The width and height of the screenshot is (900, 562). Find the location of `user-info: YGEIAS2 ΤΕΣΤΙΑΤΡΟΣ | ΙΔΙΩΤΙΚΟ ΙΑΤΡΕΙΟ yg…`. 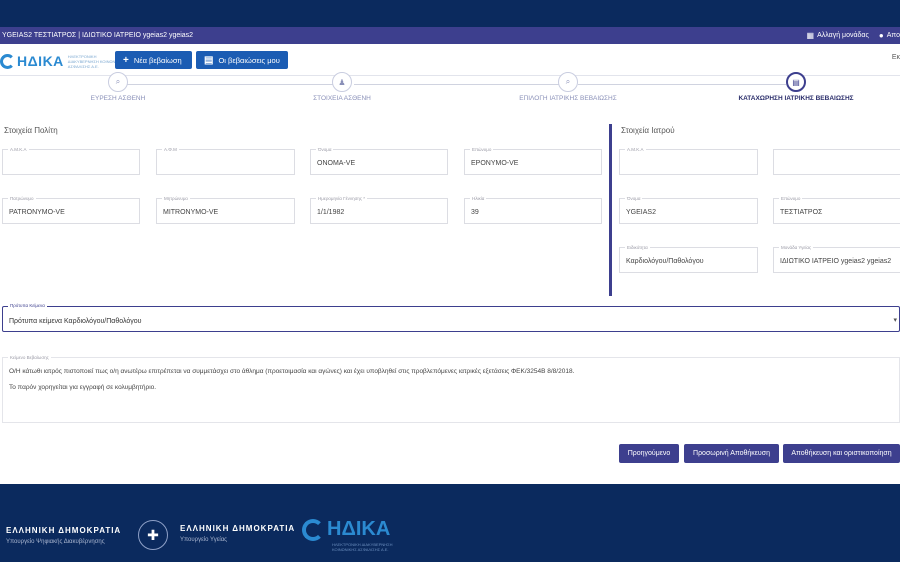

user-info: YGEIAS2 ΤΕΣΤΙΑΤΡΟΣ | ΙΔΙΩΤΙΚΟ ΙΑΤΡΕΙΟ yg… is located at coordinates (98, 35).